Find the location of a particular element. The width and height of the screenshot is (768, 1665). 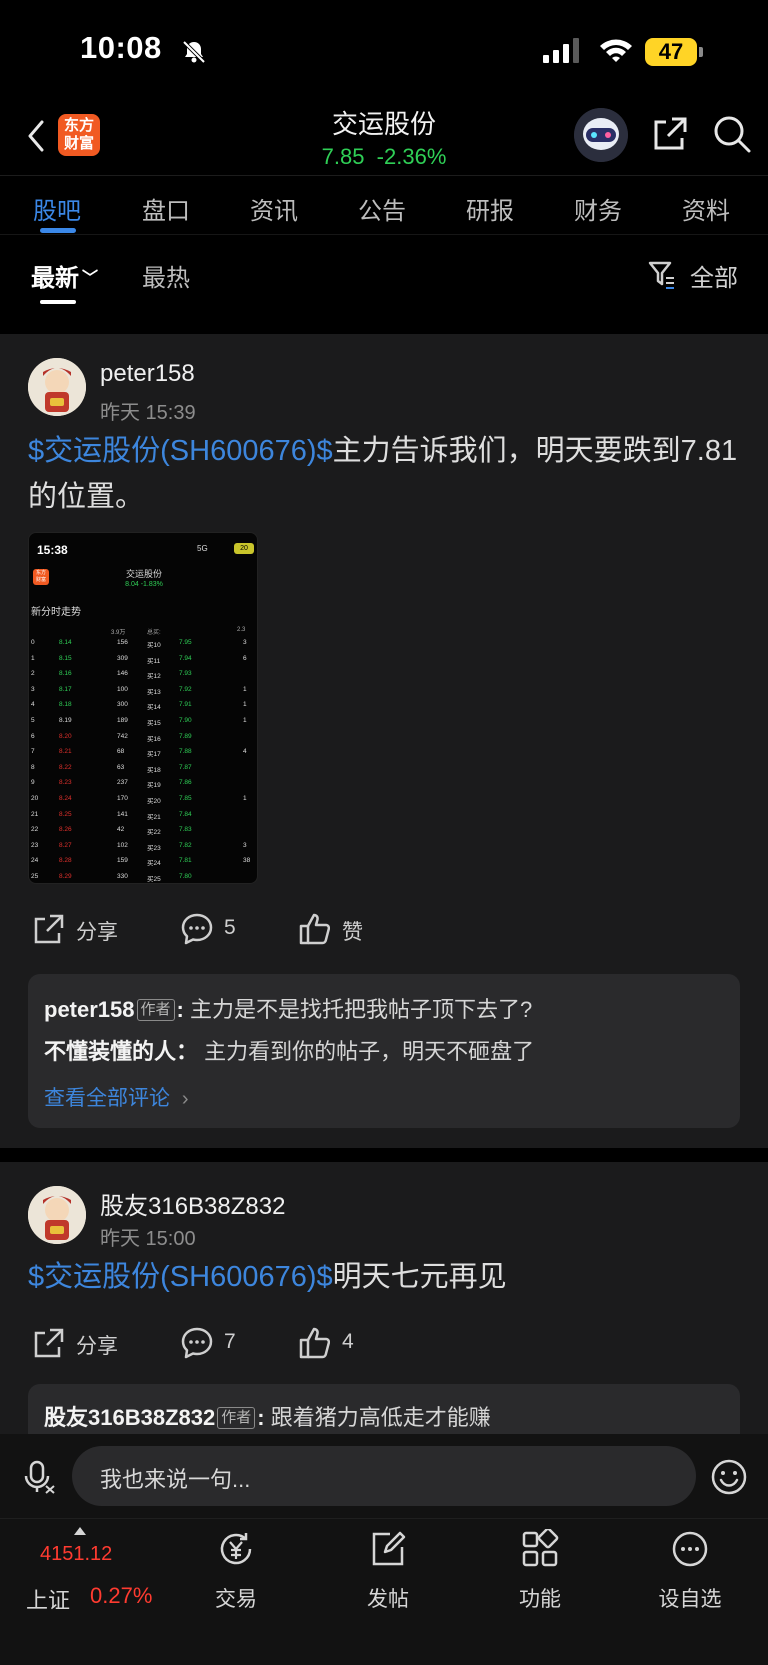

order-book-cell: 买12 is located at coordinates (154, 677).